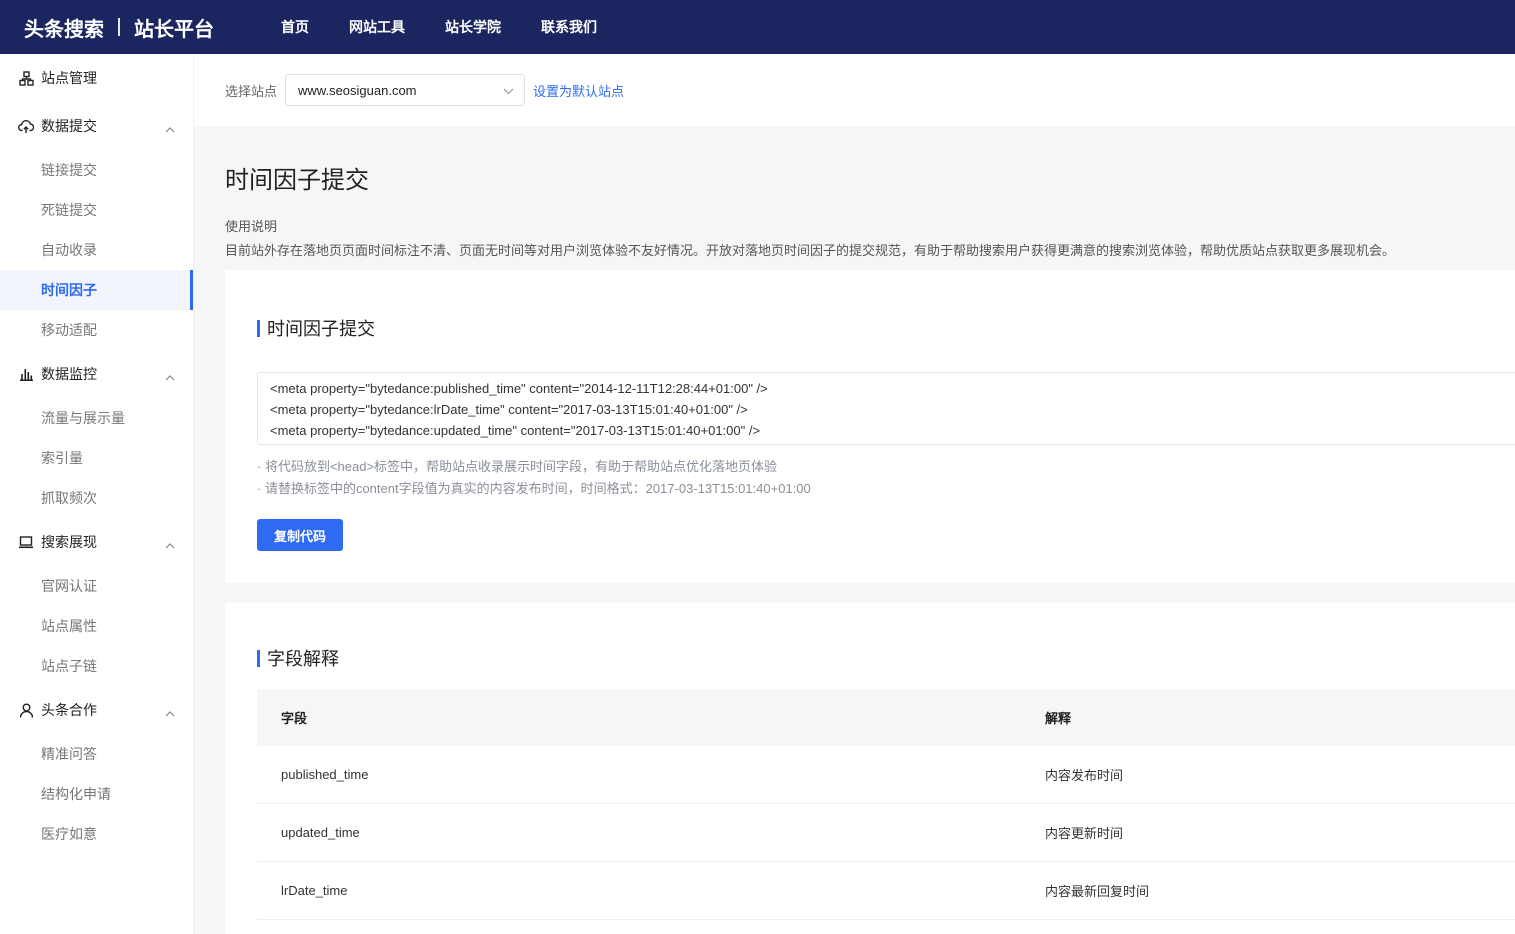 This screenshot has height=934, width=1515. I want to click on table-cell: published_time, so click(325, 774).